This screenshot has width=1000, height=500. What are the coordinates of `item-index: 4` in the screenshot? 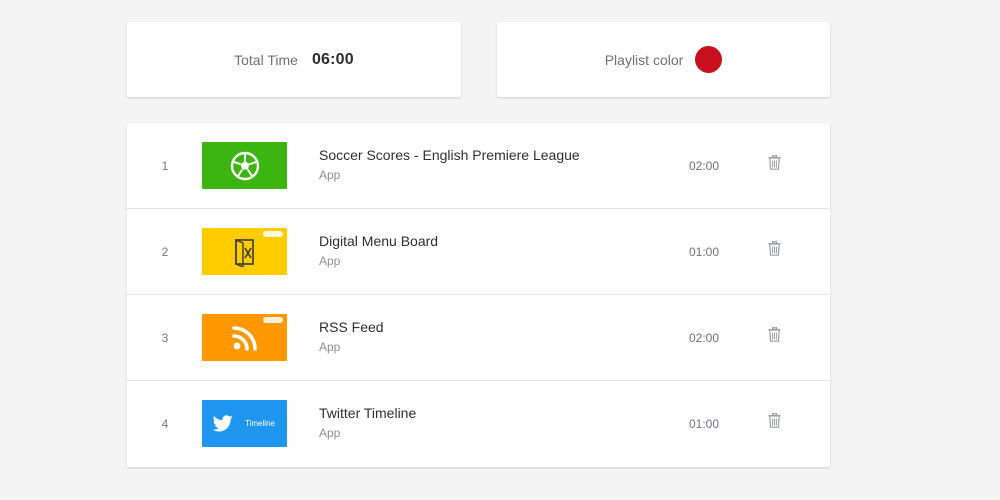 It's located at (165, 424).